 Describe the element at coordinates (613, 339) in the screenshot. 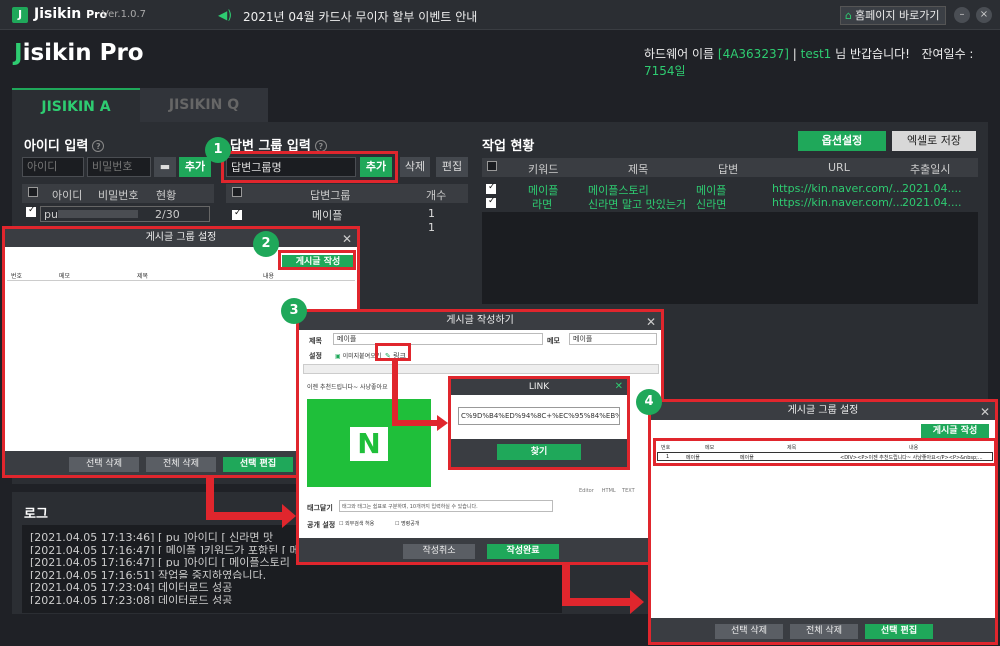

I see `memo-input: 메이플` at that location.